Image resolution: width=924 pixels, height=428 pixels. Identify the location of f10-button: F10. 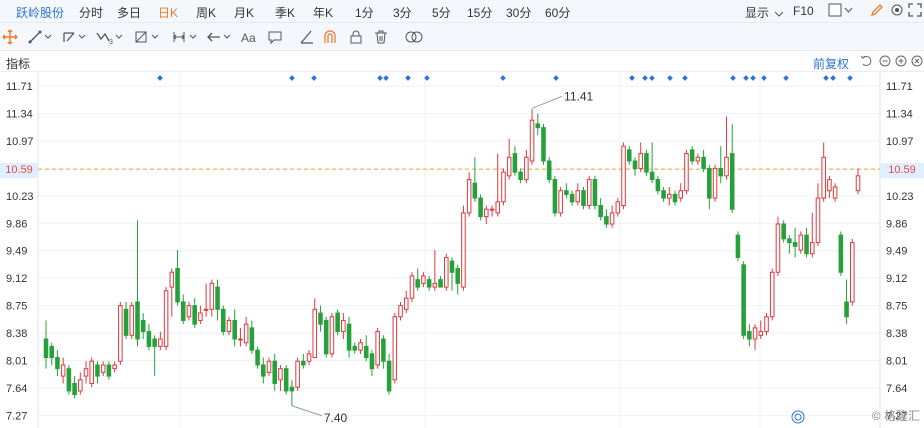
(803, 11).